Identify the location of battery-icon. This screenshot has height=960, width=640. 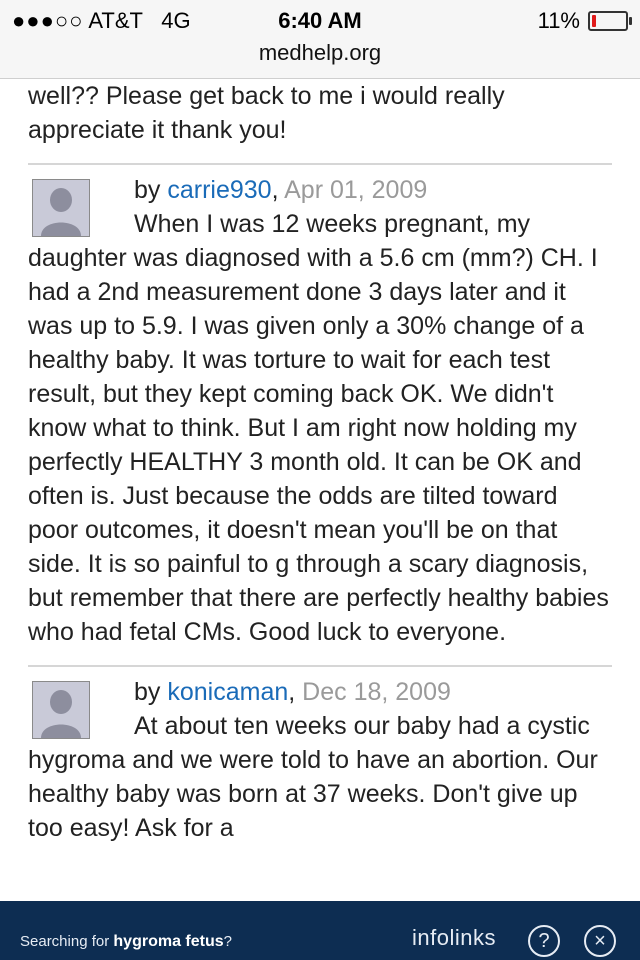
(610, 21).